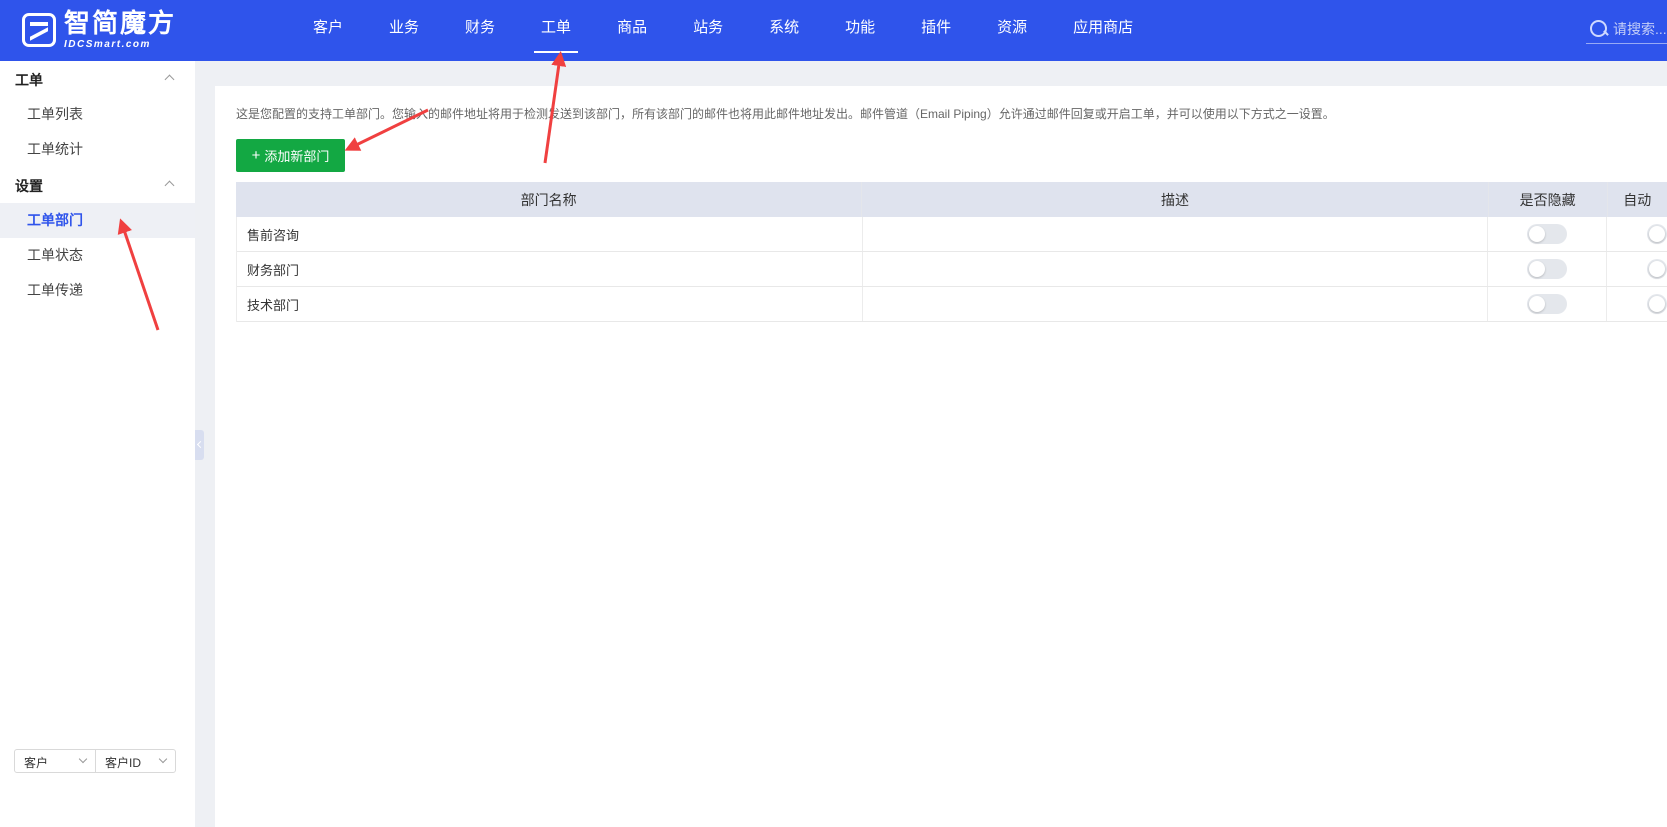 Image resolution: width=1667 pixels, height=827 pixels. I want to click on sidebar-item-ticket-departments: 工单部门, so click(97, 220).